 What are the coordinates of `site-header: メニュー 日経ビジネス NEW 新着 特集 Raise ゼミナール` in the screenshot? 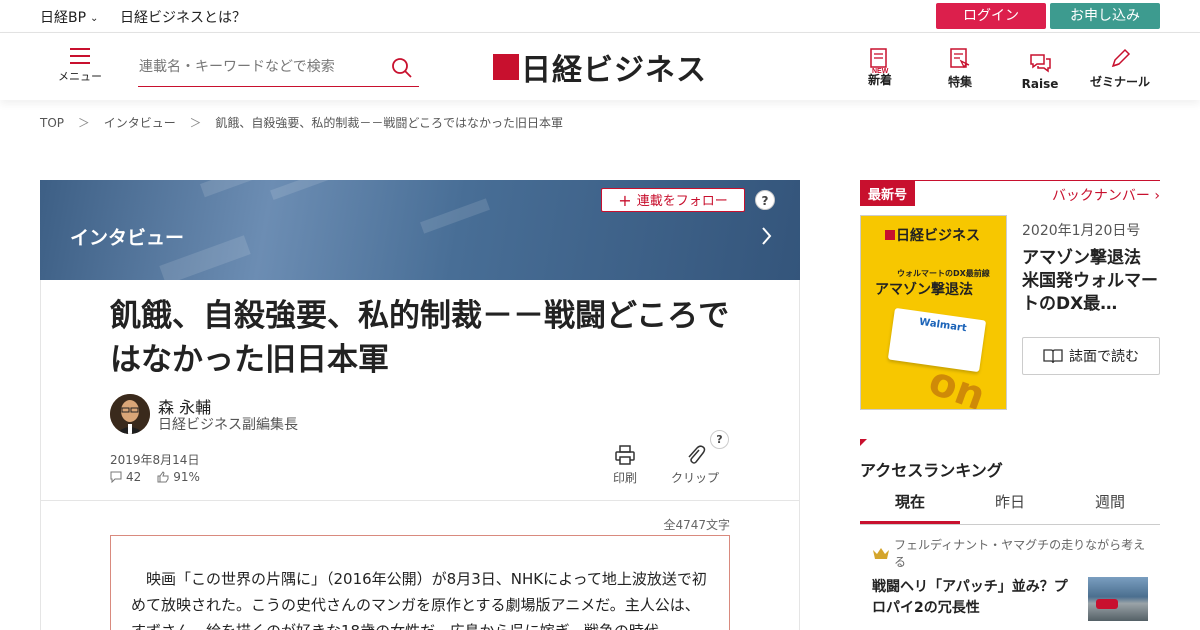 It's located at (600, 66).